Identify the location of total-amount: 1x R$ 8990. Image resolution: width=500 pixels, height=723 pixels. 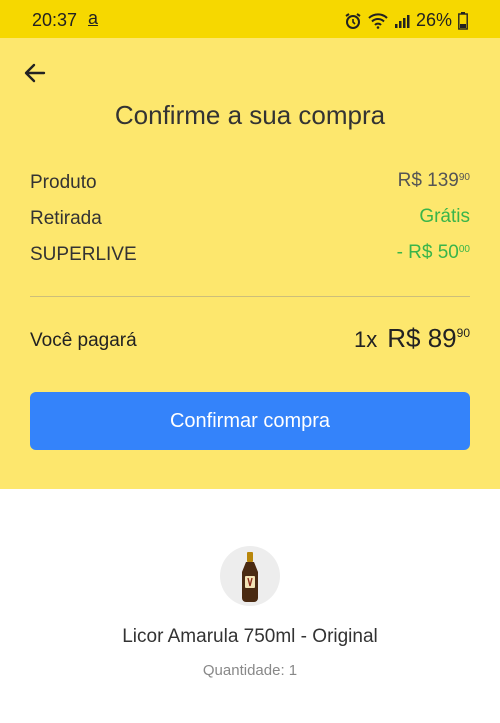
(412, 338).